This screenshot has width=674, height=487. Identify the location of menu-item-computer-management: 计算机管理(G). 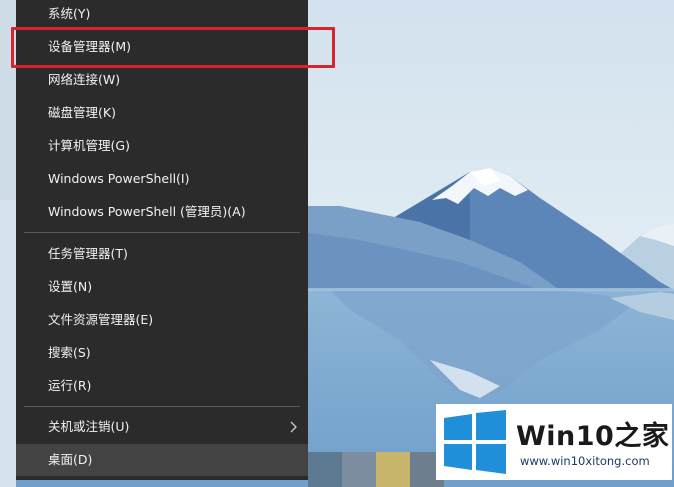
(162, 146).